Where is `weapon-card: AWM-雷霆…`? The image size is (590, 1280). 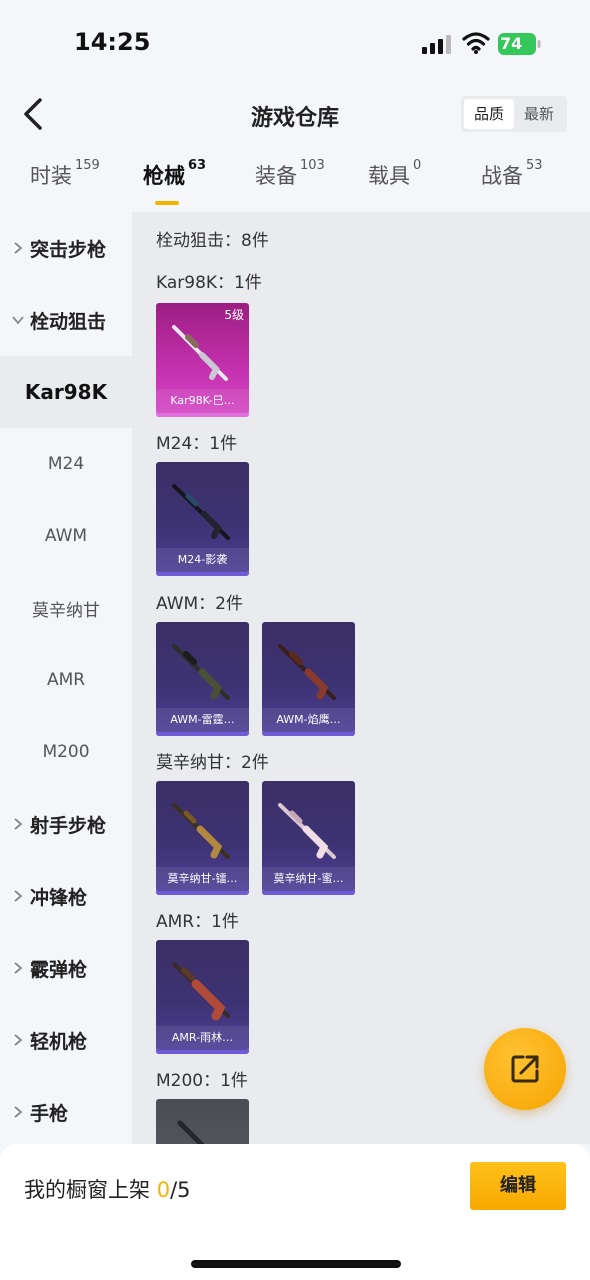
weapon-card: AWM-雷霆… is located at coordinates (202, 679).